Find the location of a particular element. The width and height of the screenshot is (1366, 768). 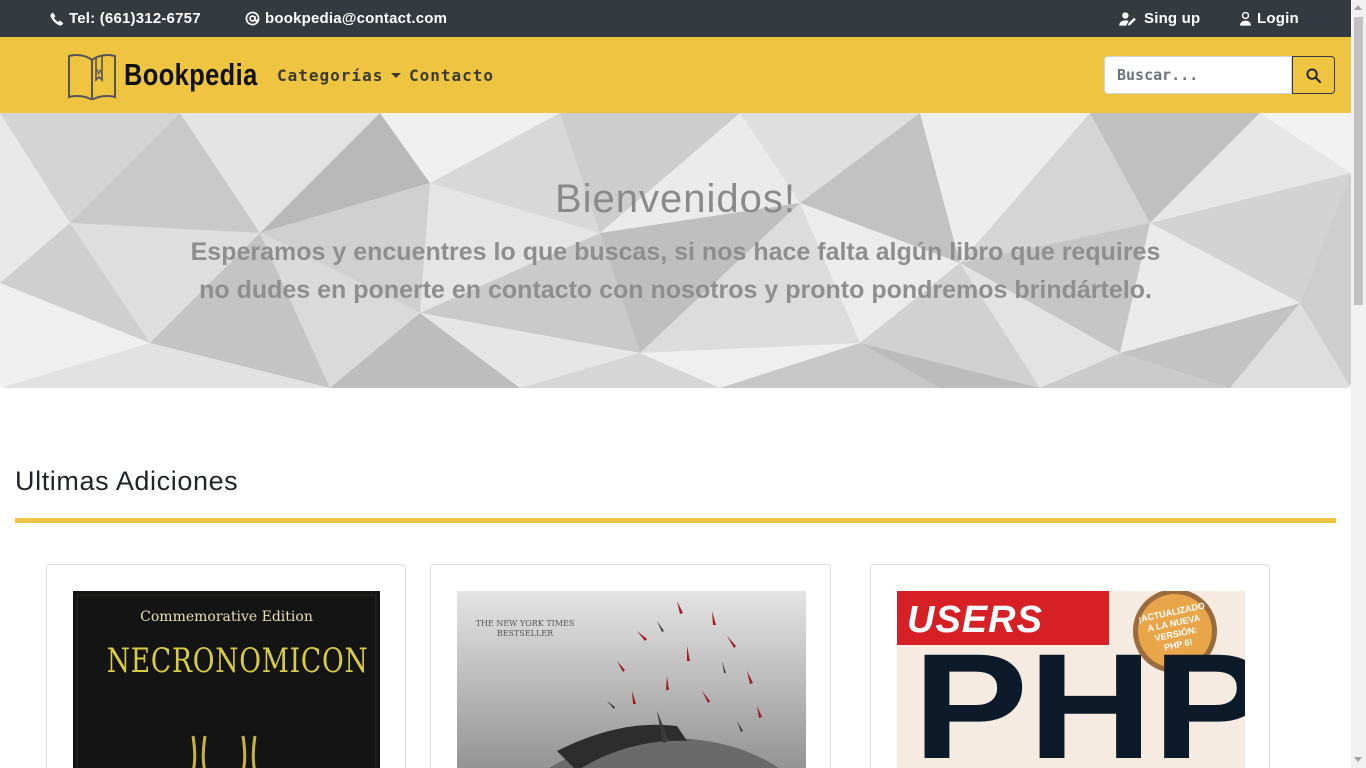

cover-title-text: PHP is located at coordinates (1079, 695).